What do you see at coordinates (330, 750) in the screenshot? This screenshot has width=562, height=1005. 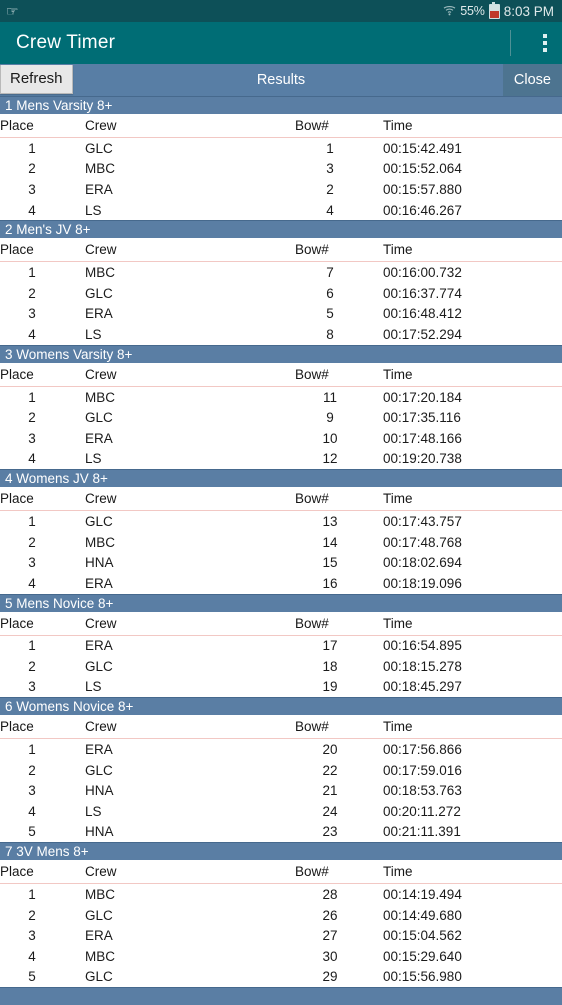 I see `cell-bow: 20` at bounding box center [330, 750].